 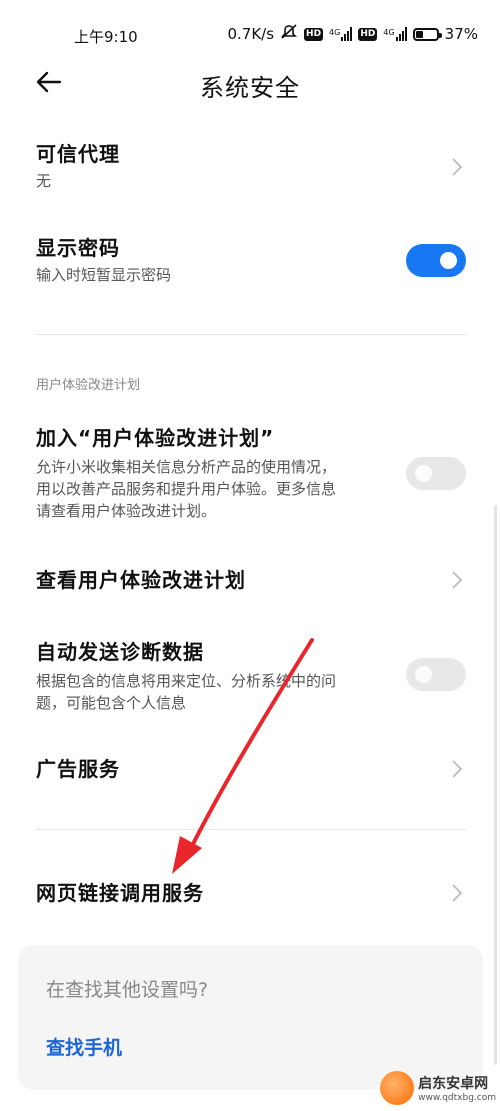 I want to click on battery-level, so click(x=419, y=34).